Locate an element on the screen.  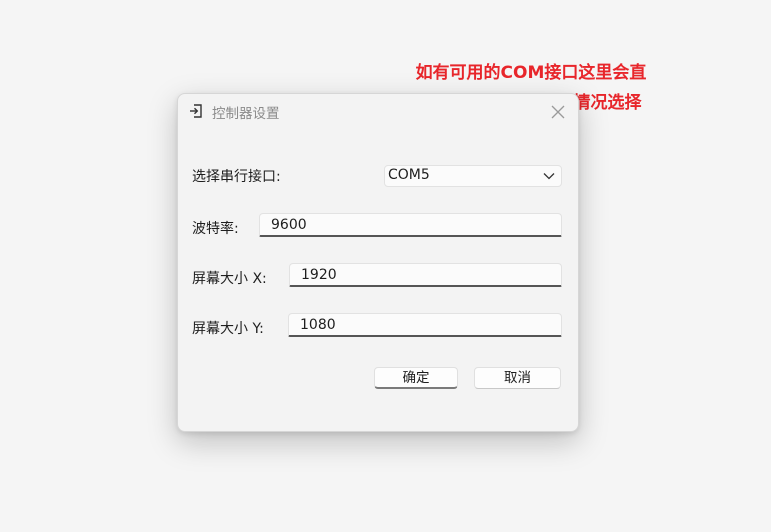
screen-x-field is located at coordinates (425, 275).